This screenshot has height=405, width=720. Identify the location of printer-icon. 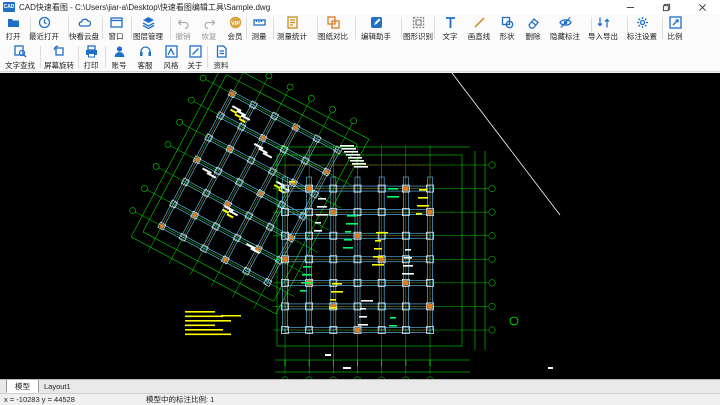
(91, 51).